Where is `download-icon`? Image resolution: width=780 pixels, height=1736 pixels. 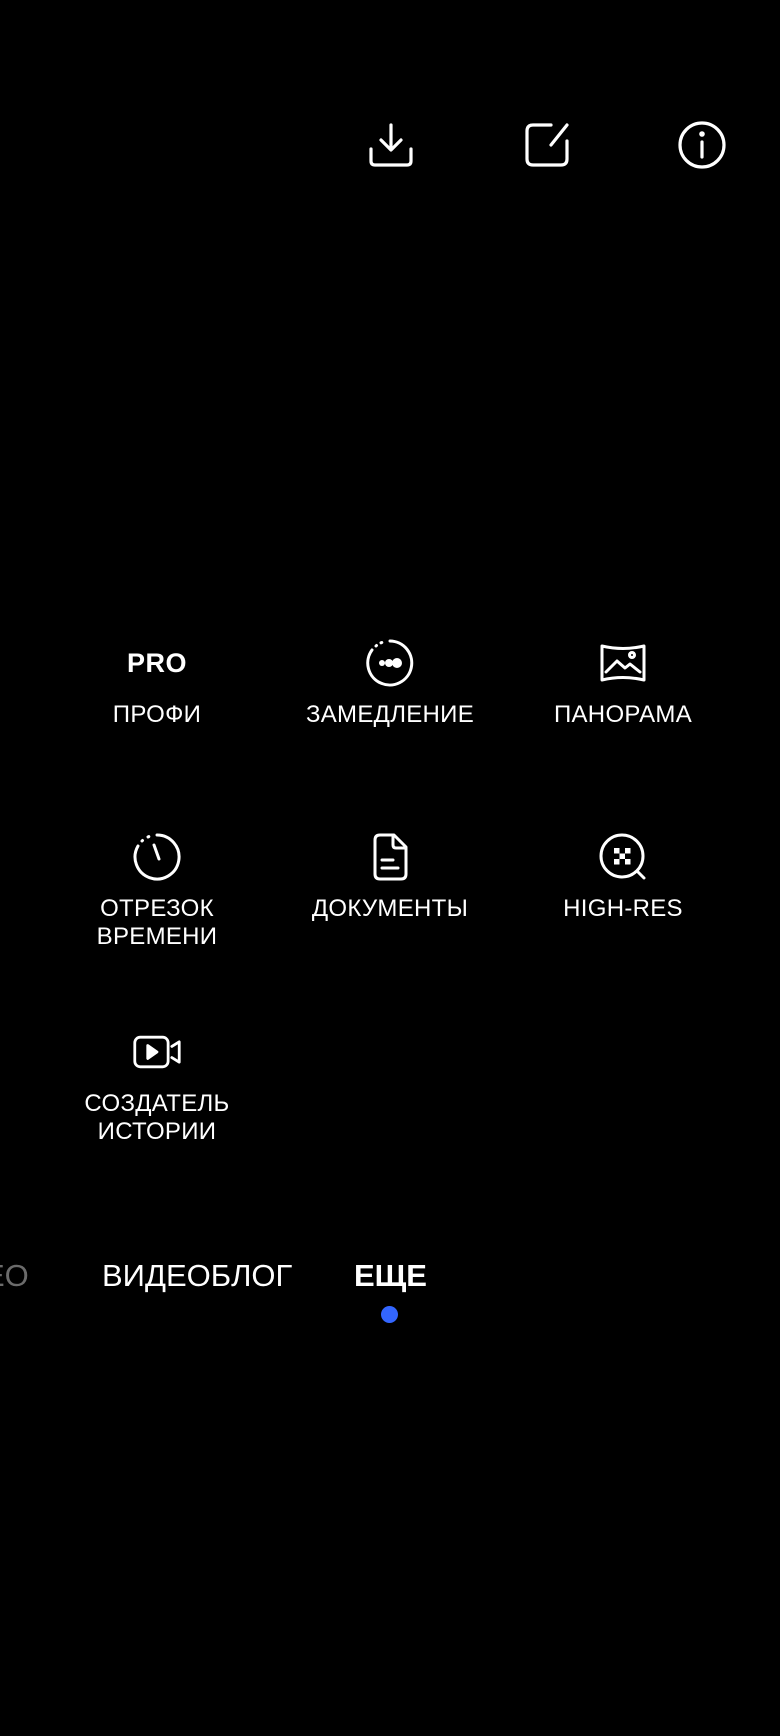
download-icon is located at coordinates (391, 145).